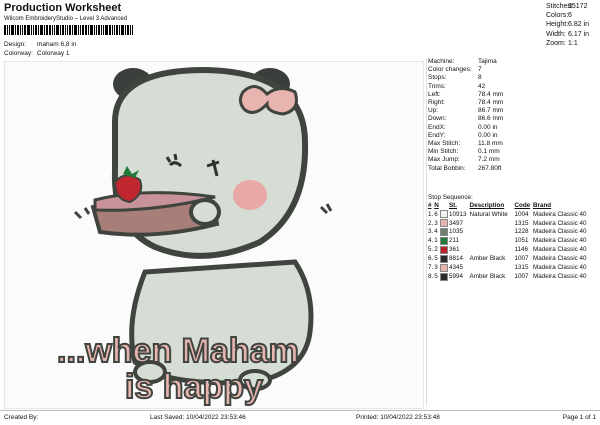 This screenshot has width=600, height=425. What do you see at coordinates (512, 152) in the screenshot?
I see `info-row: Min Stitch: 0.1 mm` at bounding box center [512, 152].